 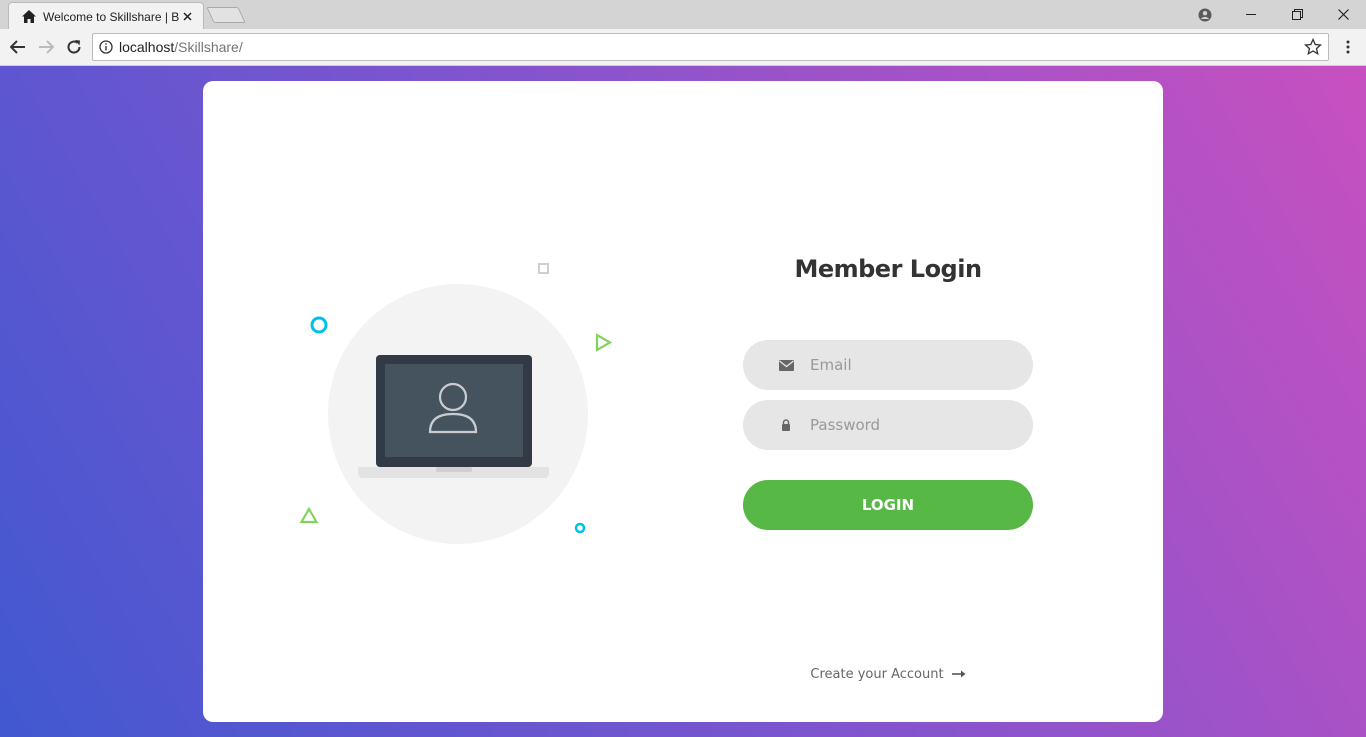 I want to click on address-bar: localhost/Skillshare/, so click(x=710, y=47).